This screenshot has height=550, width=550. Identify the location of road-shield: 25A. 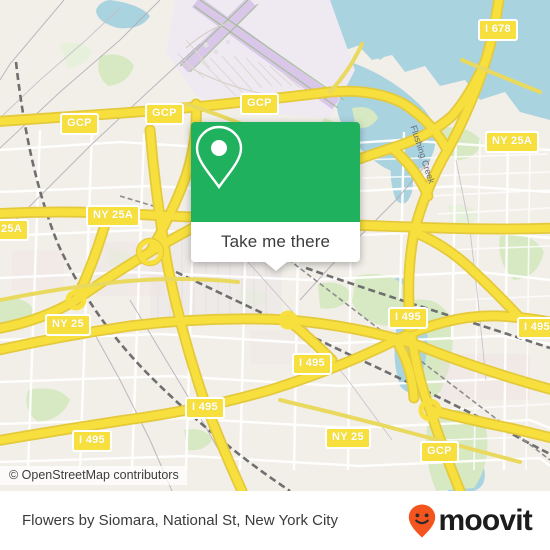
(15, 230).